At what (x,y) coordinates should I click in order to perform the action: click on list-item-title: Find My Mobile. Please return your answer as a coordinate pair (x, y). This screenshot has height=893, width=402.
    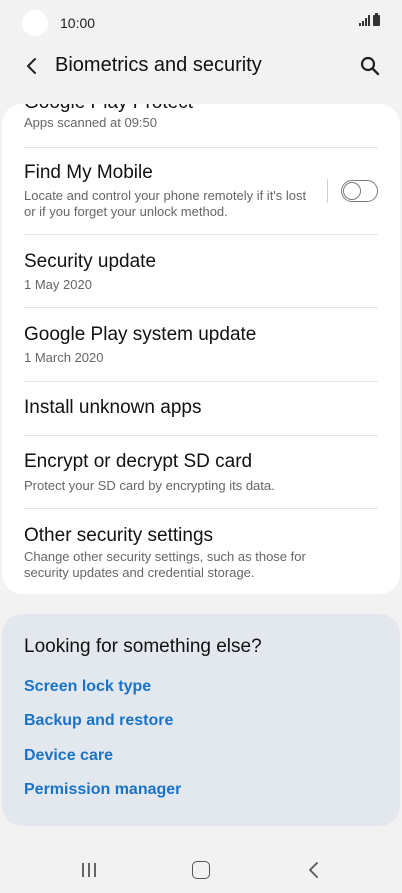
    Looking at the image, I should click on (88, 172).